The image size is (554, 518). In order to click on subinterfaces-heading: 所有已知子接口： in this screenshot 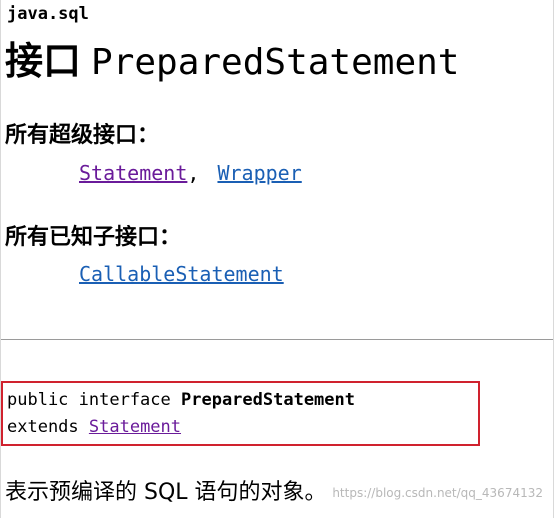, I will do `click(93, 237)`.